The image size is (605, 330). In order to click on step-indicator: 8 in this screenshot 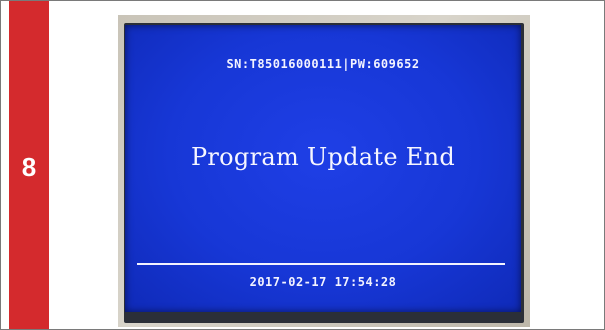, I will do `click(29, 165)`.